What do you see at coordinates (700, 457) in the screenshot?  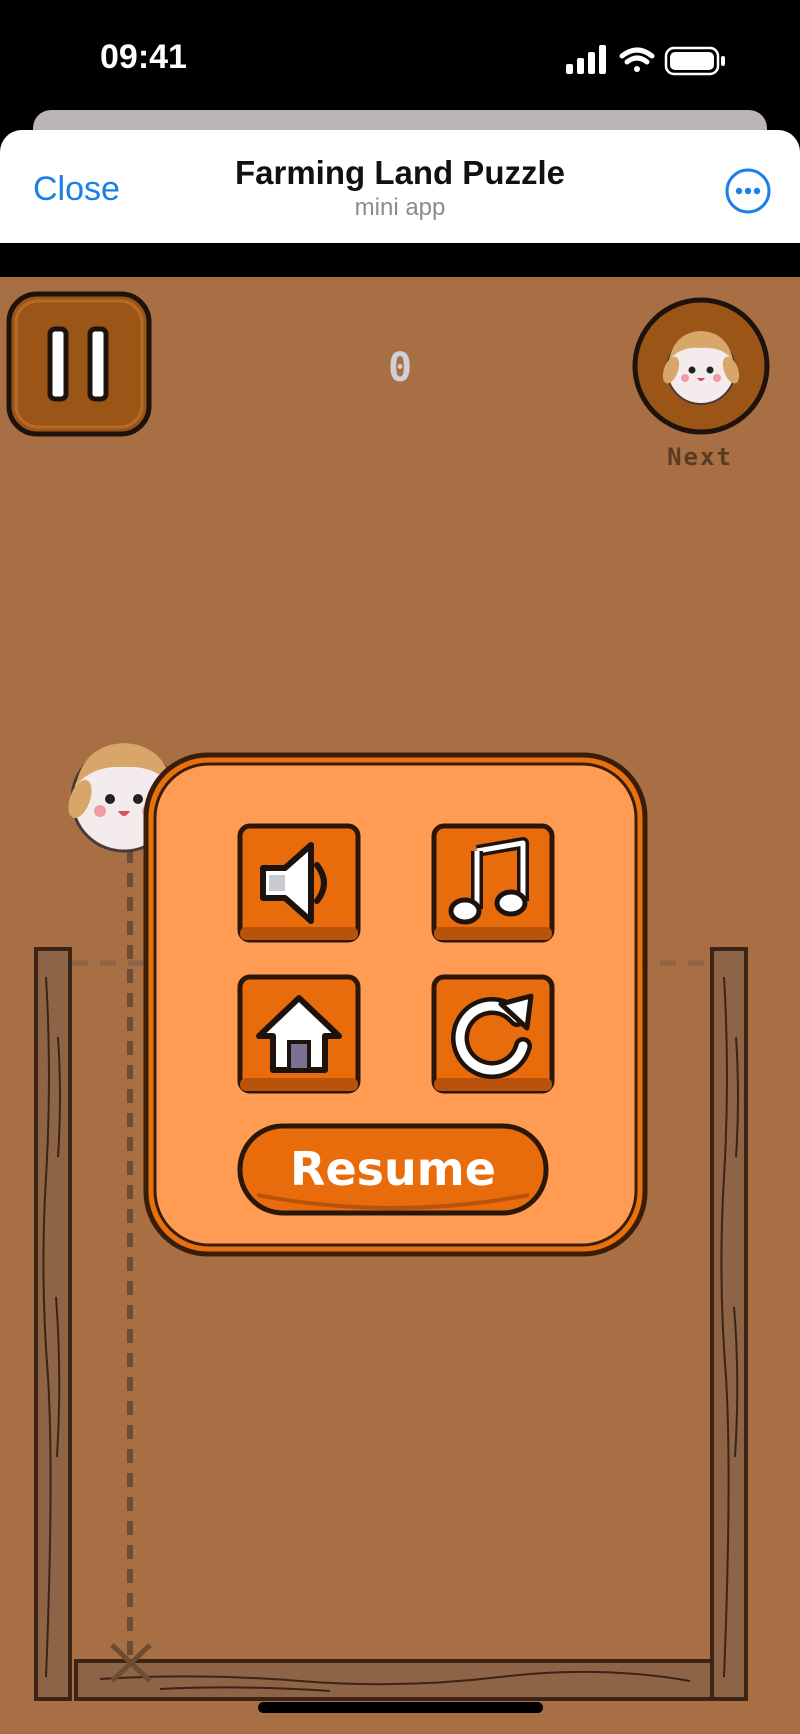 I see `next-label: Next` at bounding box center [700, 457].